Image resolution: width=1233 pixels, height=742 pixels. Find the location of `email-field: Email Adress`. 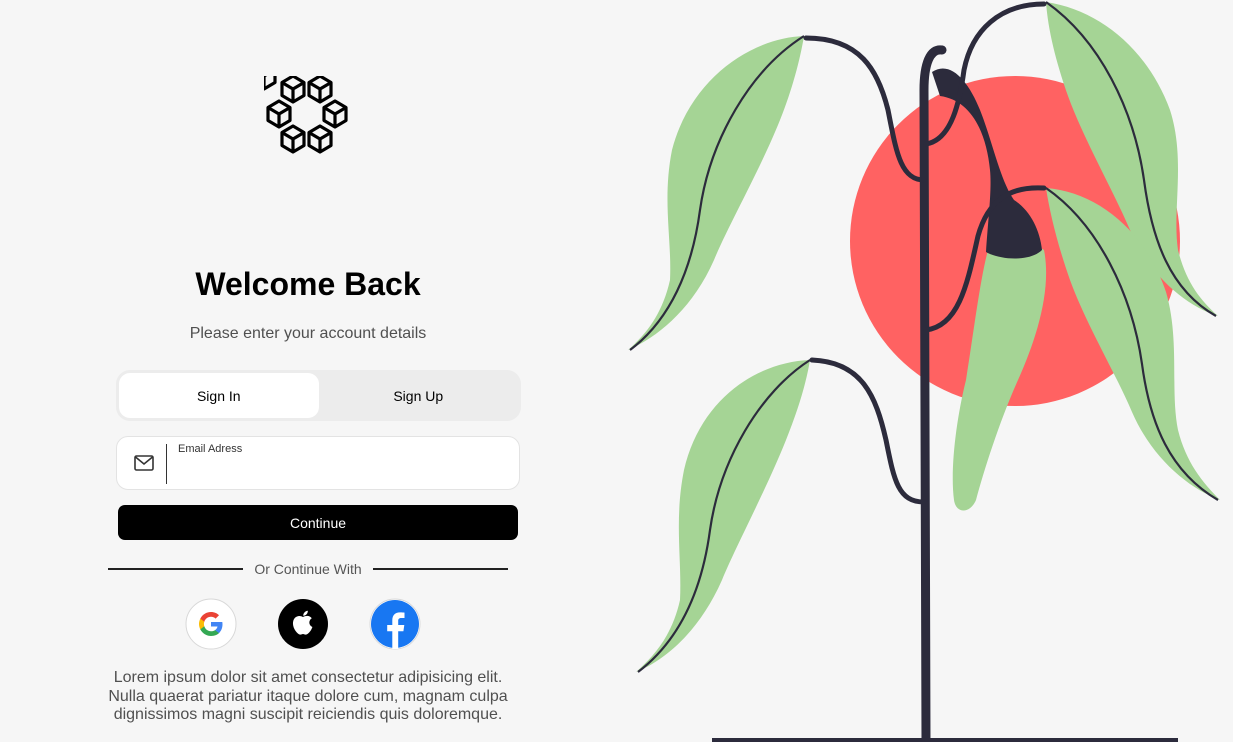

email-field: Email Adress is located at coordinates (318, 463).